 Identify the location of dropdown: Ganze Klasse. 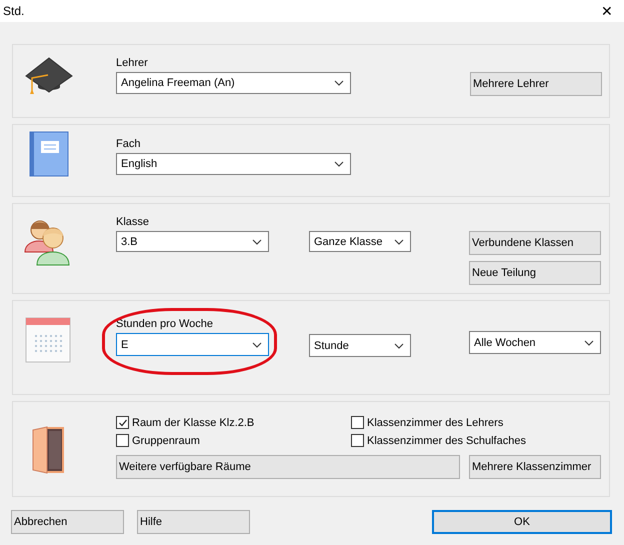
(360, 241).